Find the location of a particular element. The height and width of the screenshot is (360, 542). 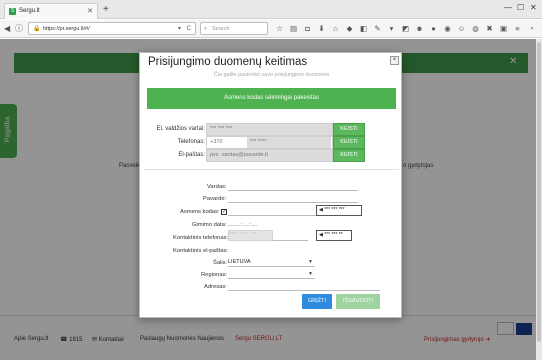

modal-divider is located at coordinates (271, 169).